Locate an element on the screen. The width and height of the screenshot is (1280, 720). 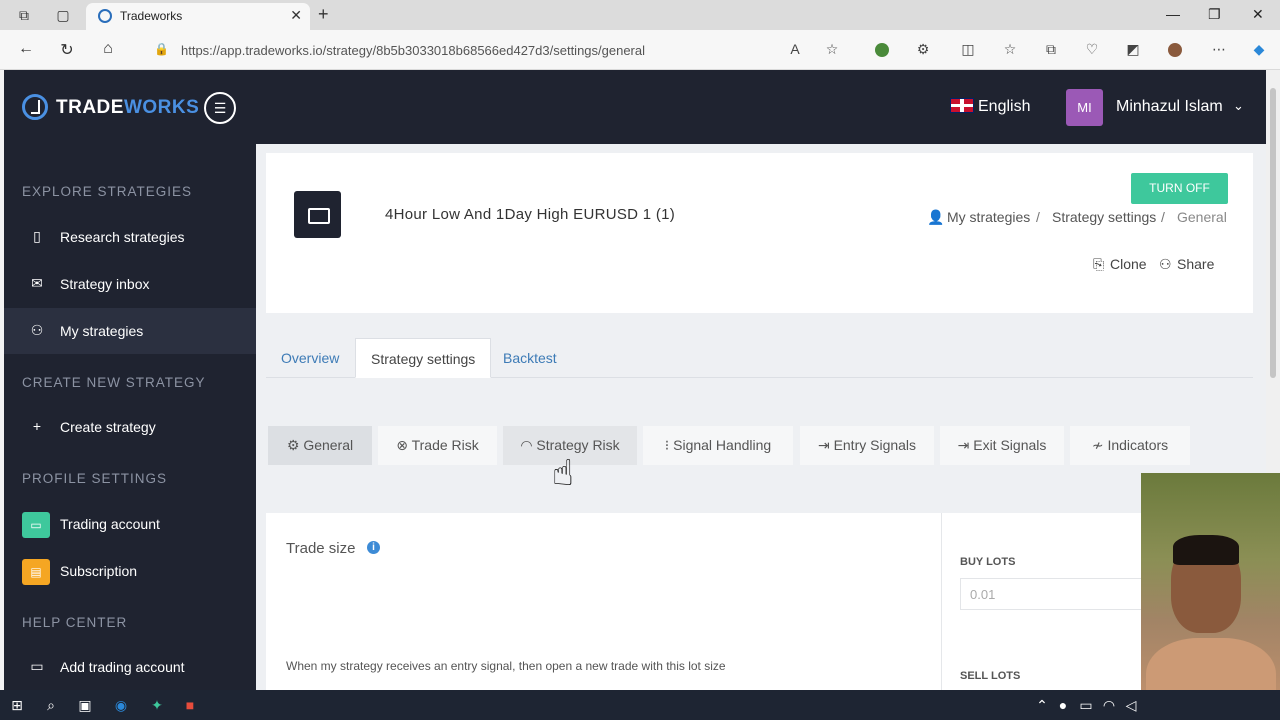
copilot-icon: ◆ is located at coordinates (1259, 49).